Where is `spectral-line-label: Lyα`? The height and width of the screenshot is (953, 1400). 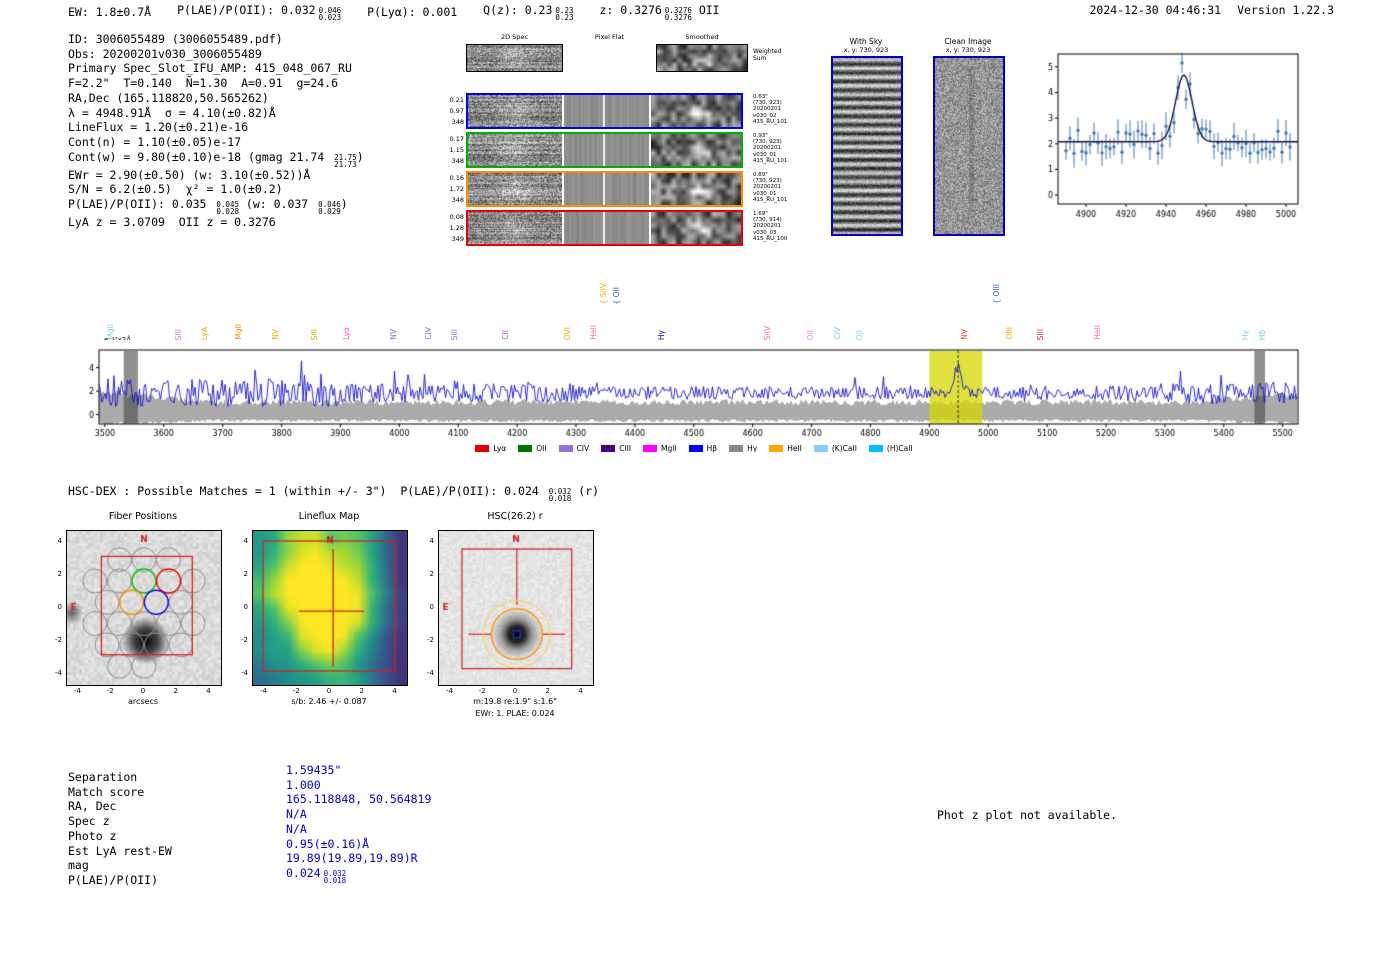 spectral-line-label: Lyα is located at coordinates (347, 333).